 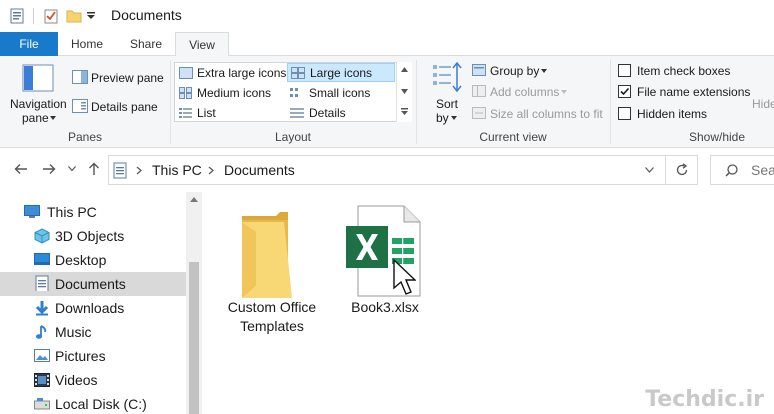 I want to click on title-bar: Documents, so click(x=387, y=16).